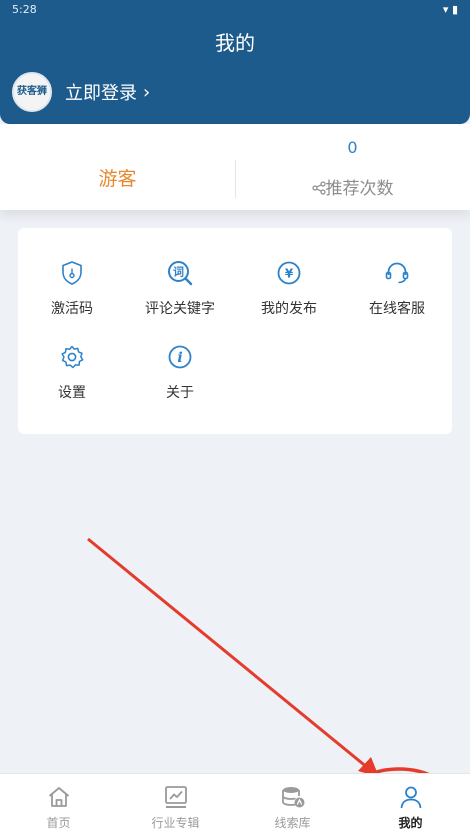  I want to click on info-icon: i, so click(180, 357).